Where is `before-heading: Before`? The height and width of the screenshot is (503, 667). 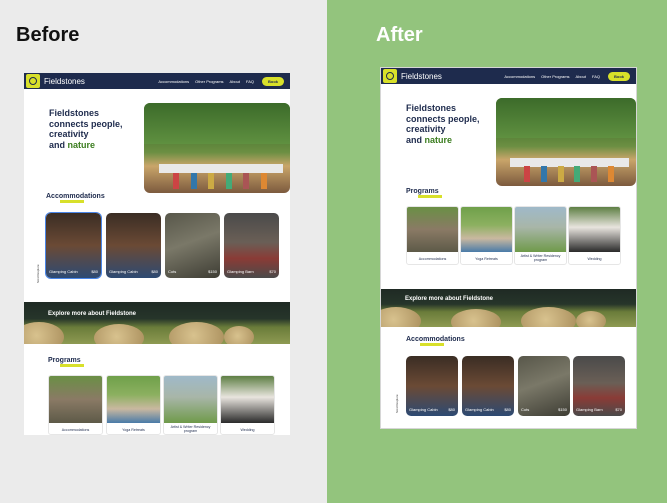
before-heading: Before is located at coordinates (48, 35).